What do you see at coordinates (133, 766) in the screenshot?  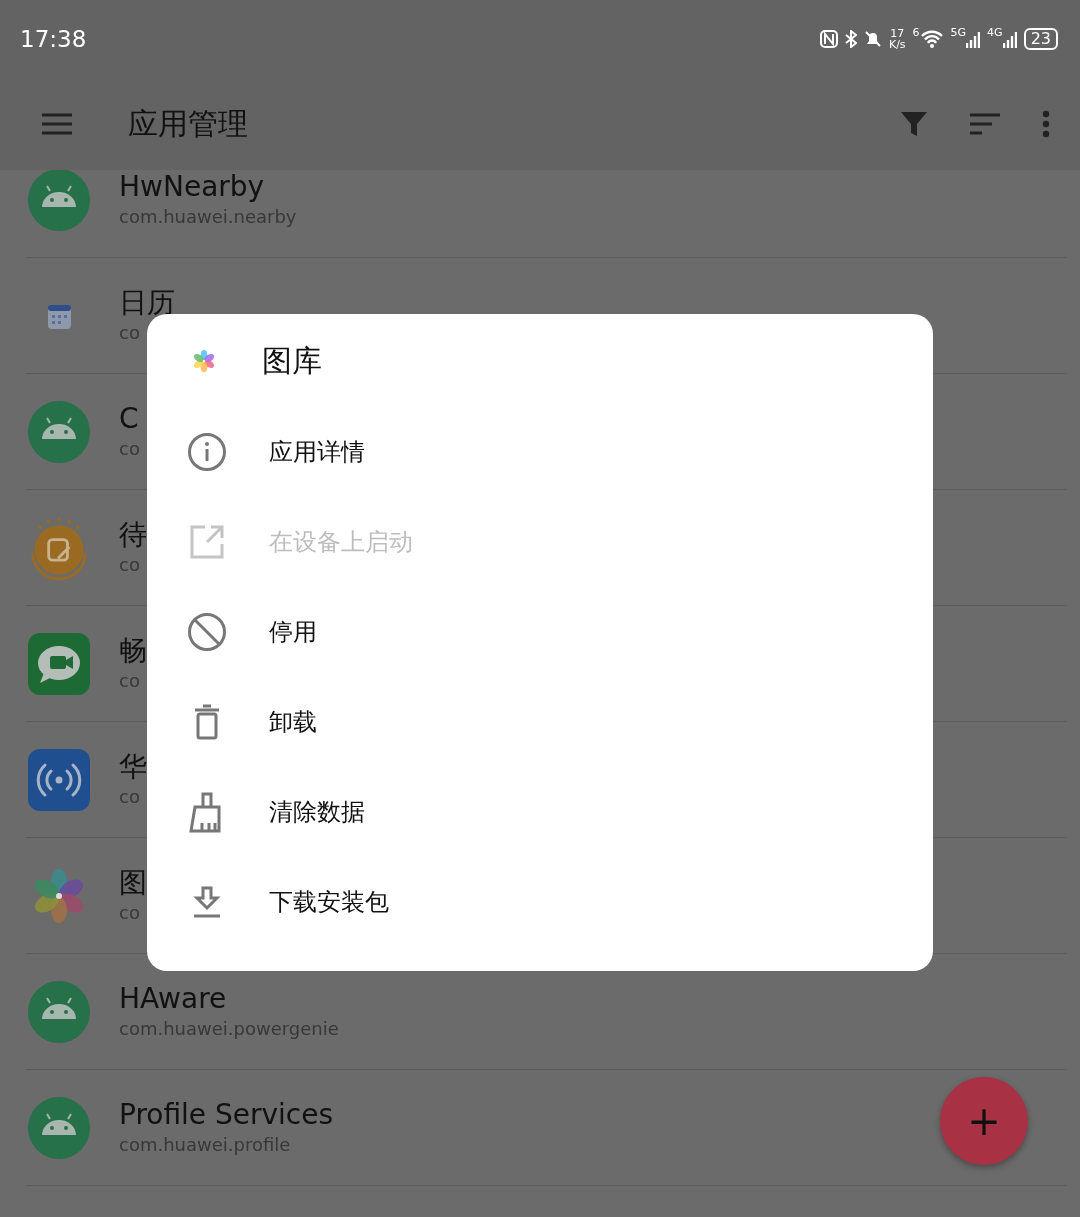 I see `app-name: 华` at bounding box center [133, 766].